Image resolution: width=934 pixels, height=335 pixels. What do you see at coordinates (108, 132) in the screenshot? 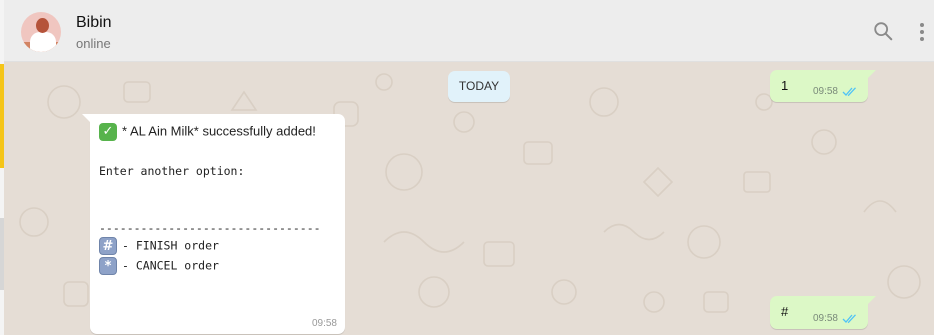
I see `check-mark-button-icon: ✓` at bounding box center [108, 132].